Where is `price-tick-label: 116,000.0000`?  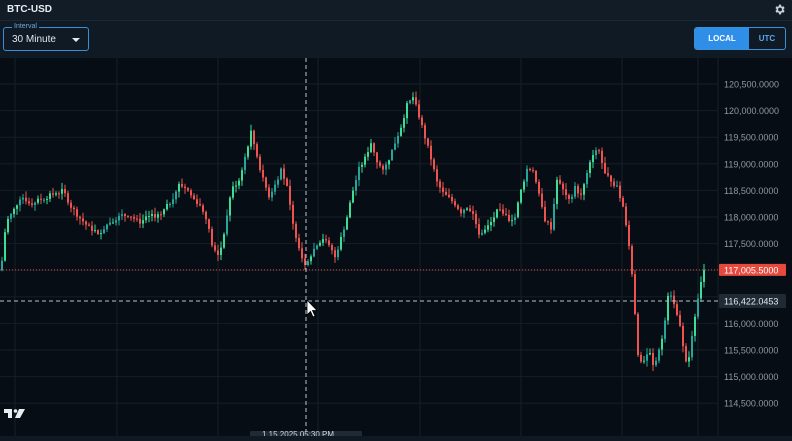 price-tick-label: 116,000.0000 is located at coordinates (751, 324).